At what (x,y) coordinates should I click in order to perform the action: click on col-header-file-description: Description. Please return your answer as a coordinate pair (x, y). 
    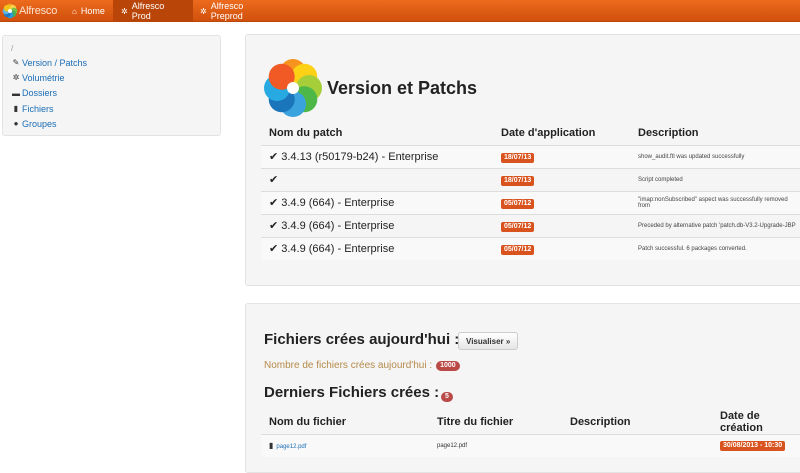
    Looking at the image, I should click on (600, 422).